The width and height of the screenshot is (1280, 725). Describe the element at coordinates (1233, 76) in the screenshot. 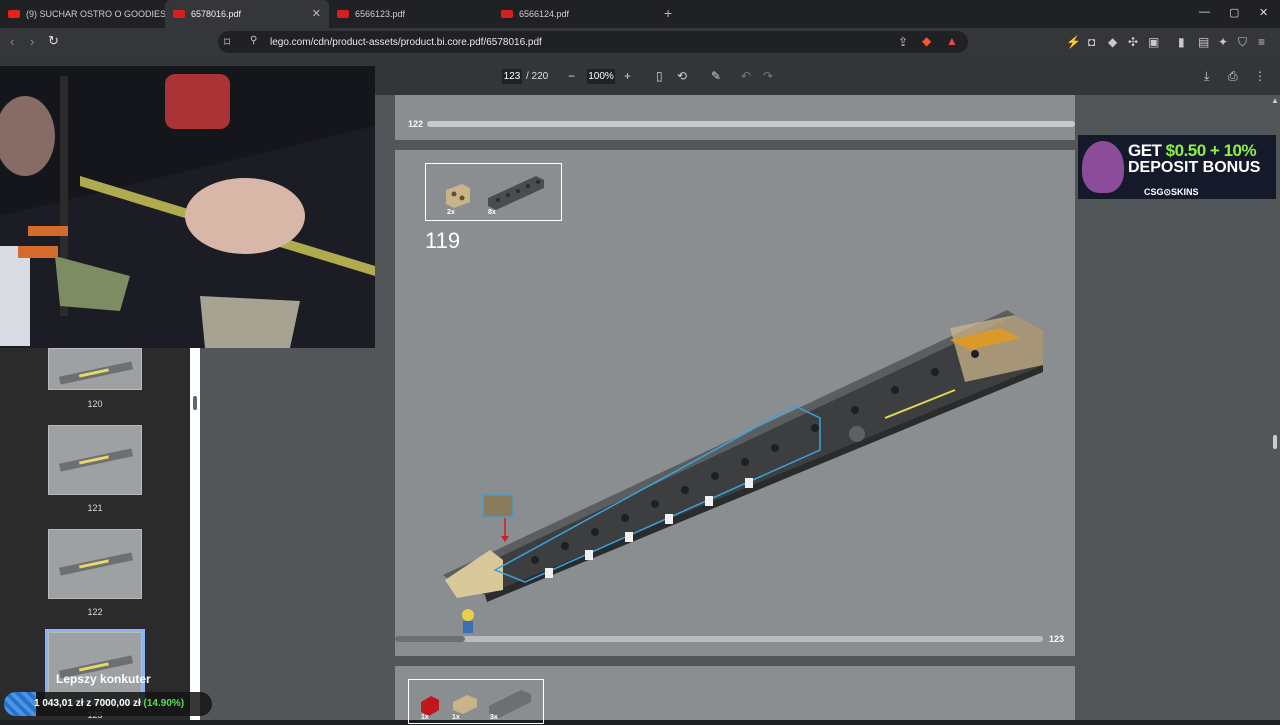

I see `print-icon: ⎙` at that location.